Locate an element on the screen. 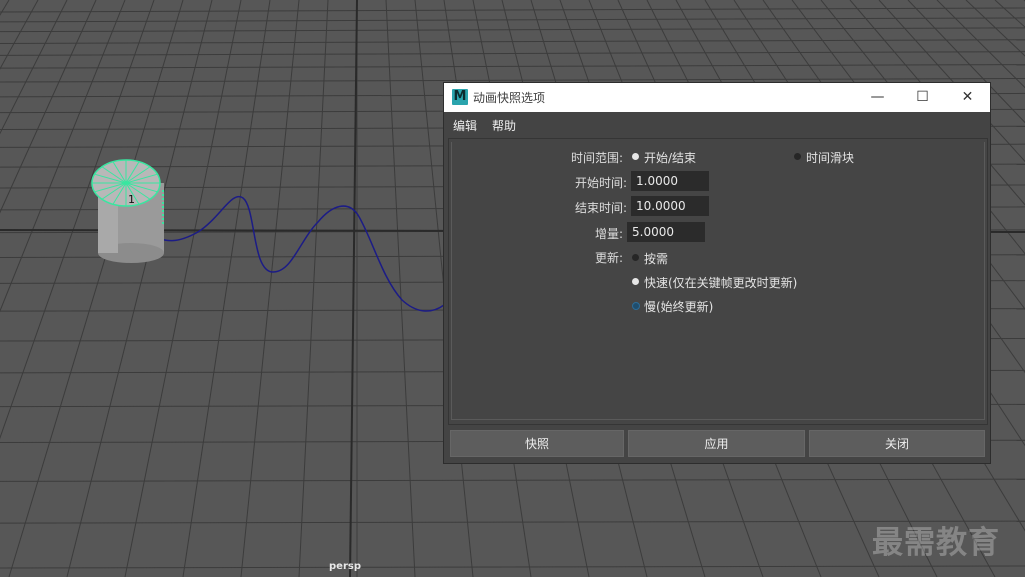 This screenshot has width=1025, height=577. maximize-button: ☐ is located at coordinates (922, 97).